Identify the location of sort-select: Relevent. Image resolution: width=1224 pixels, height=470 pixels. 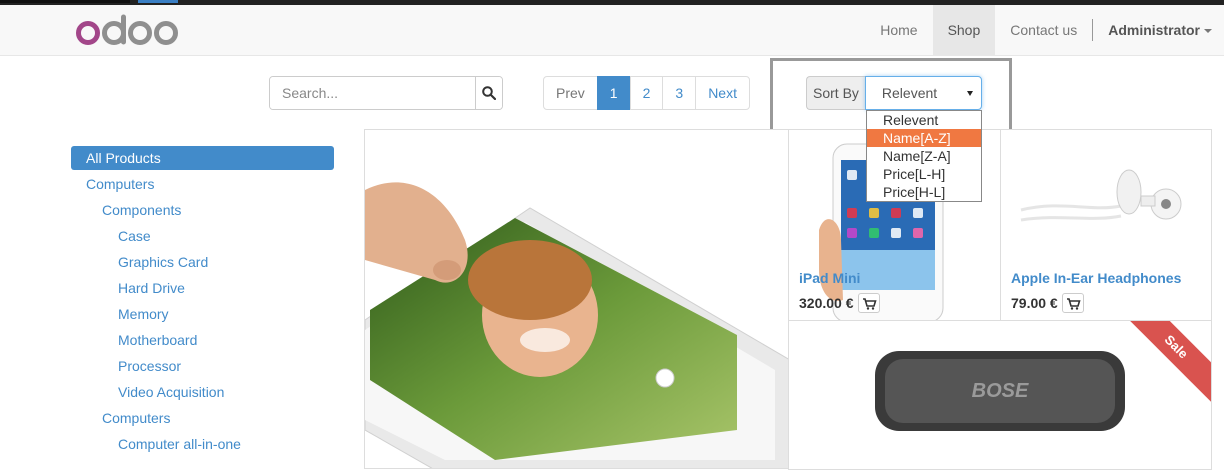
(923, 93).